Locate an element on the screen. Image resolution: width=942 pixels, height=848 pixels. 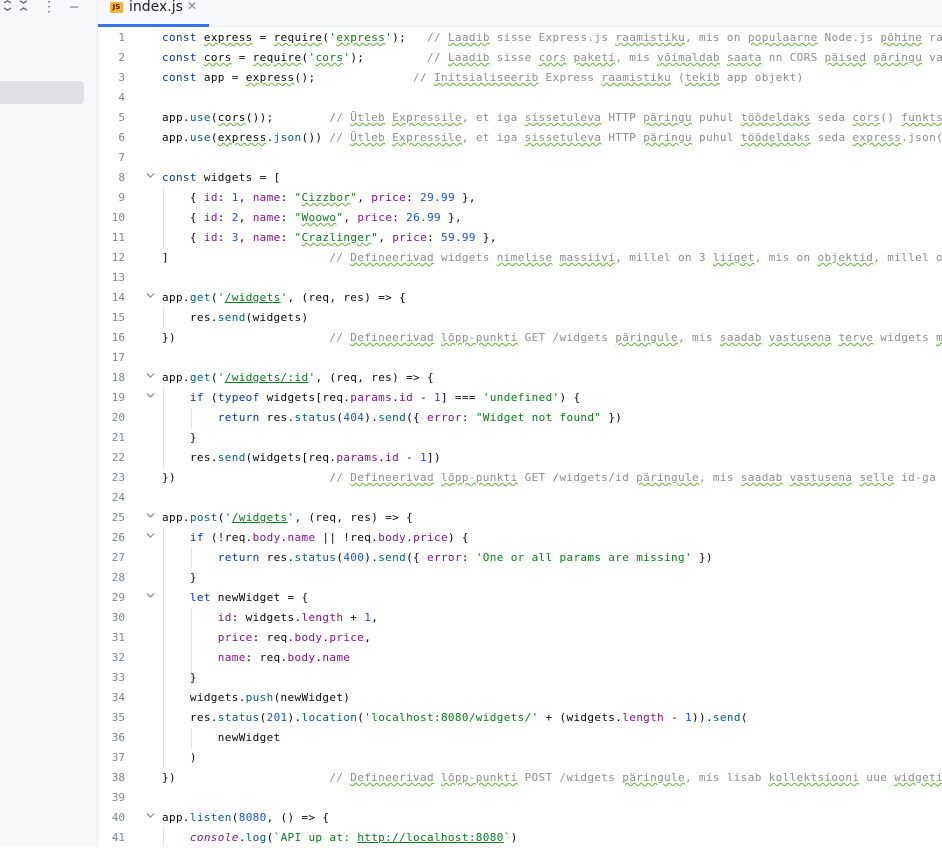
line-number: 28 is located at coordinates (118, 577).